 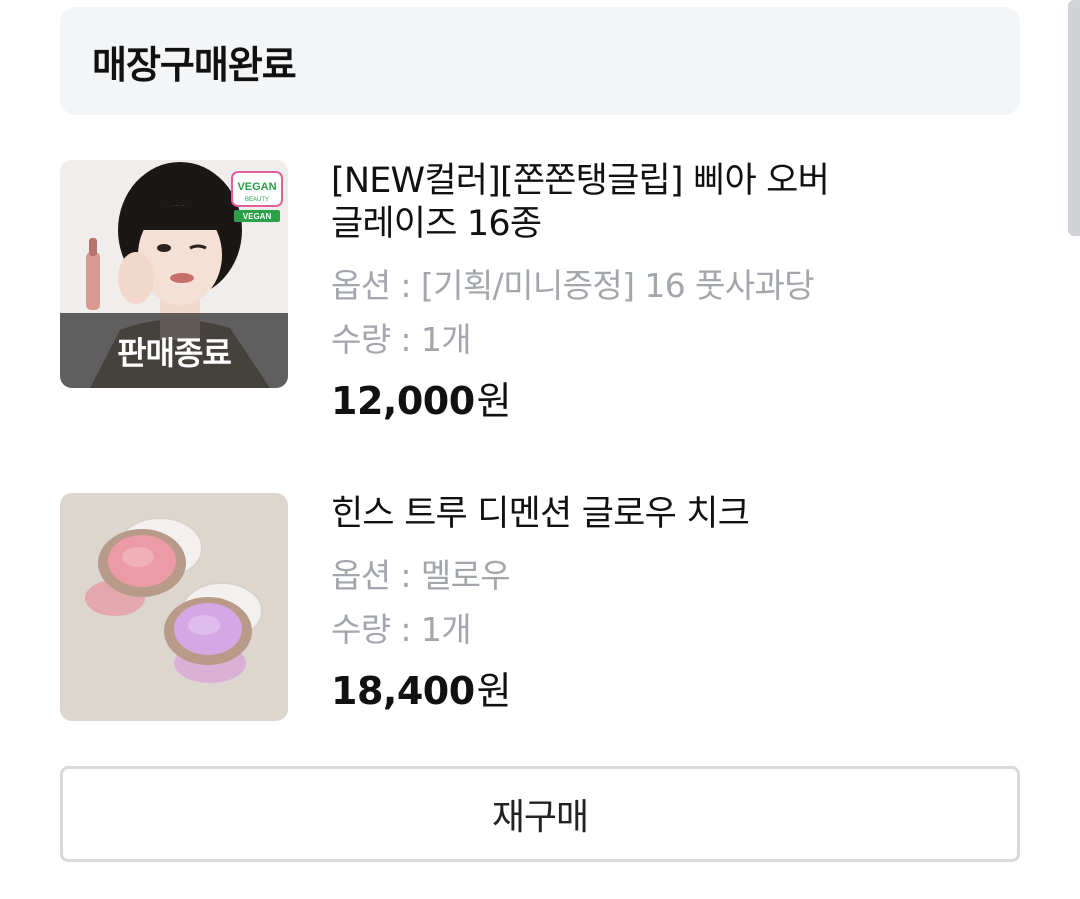 I want to click on product-name: 힌스 트루 디멘션 글로우 치크, so click(x=651, y=514).